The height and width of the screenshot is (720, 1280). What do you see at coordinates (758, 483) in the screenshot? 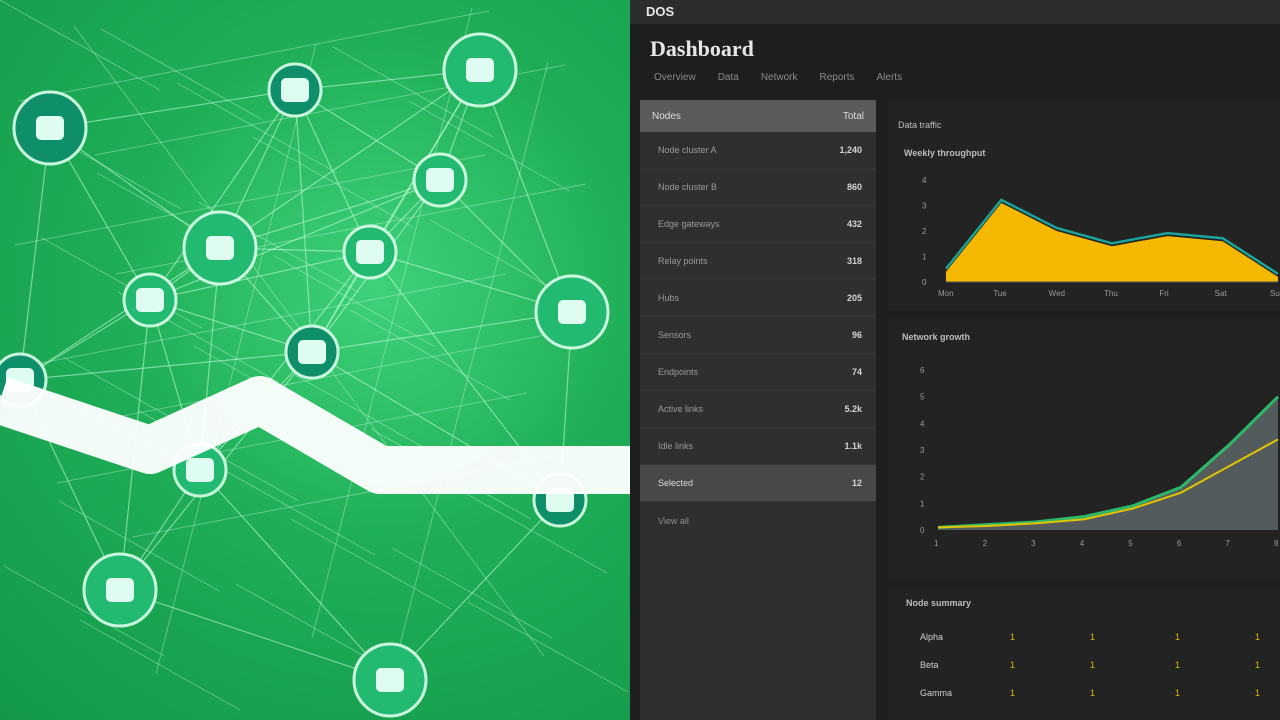
I see `sidebar-item: Selected 12` at bounding box center [758, 483].